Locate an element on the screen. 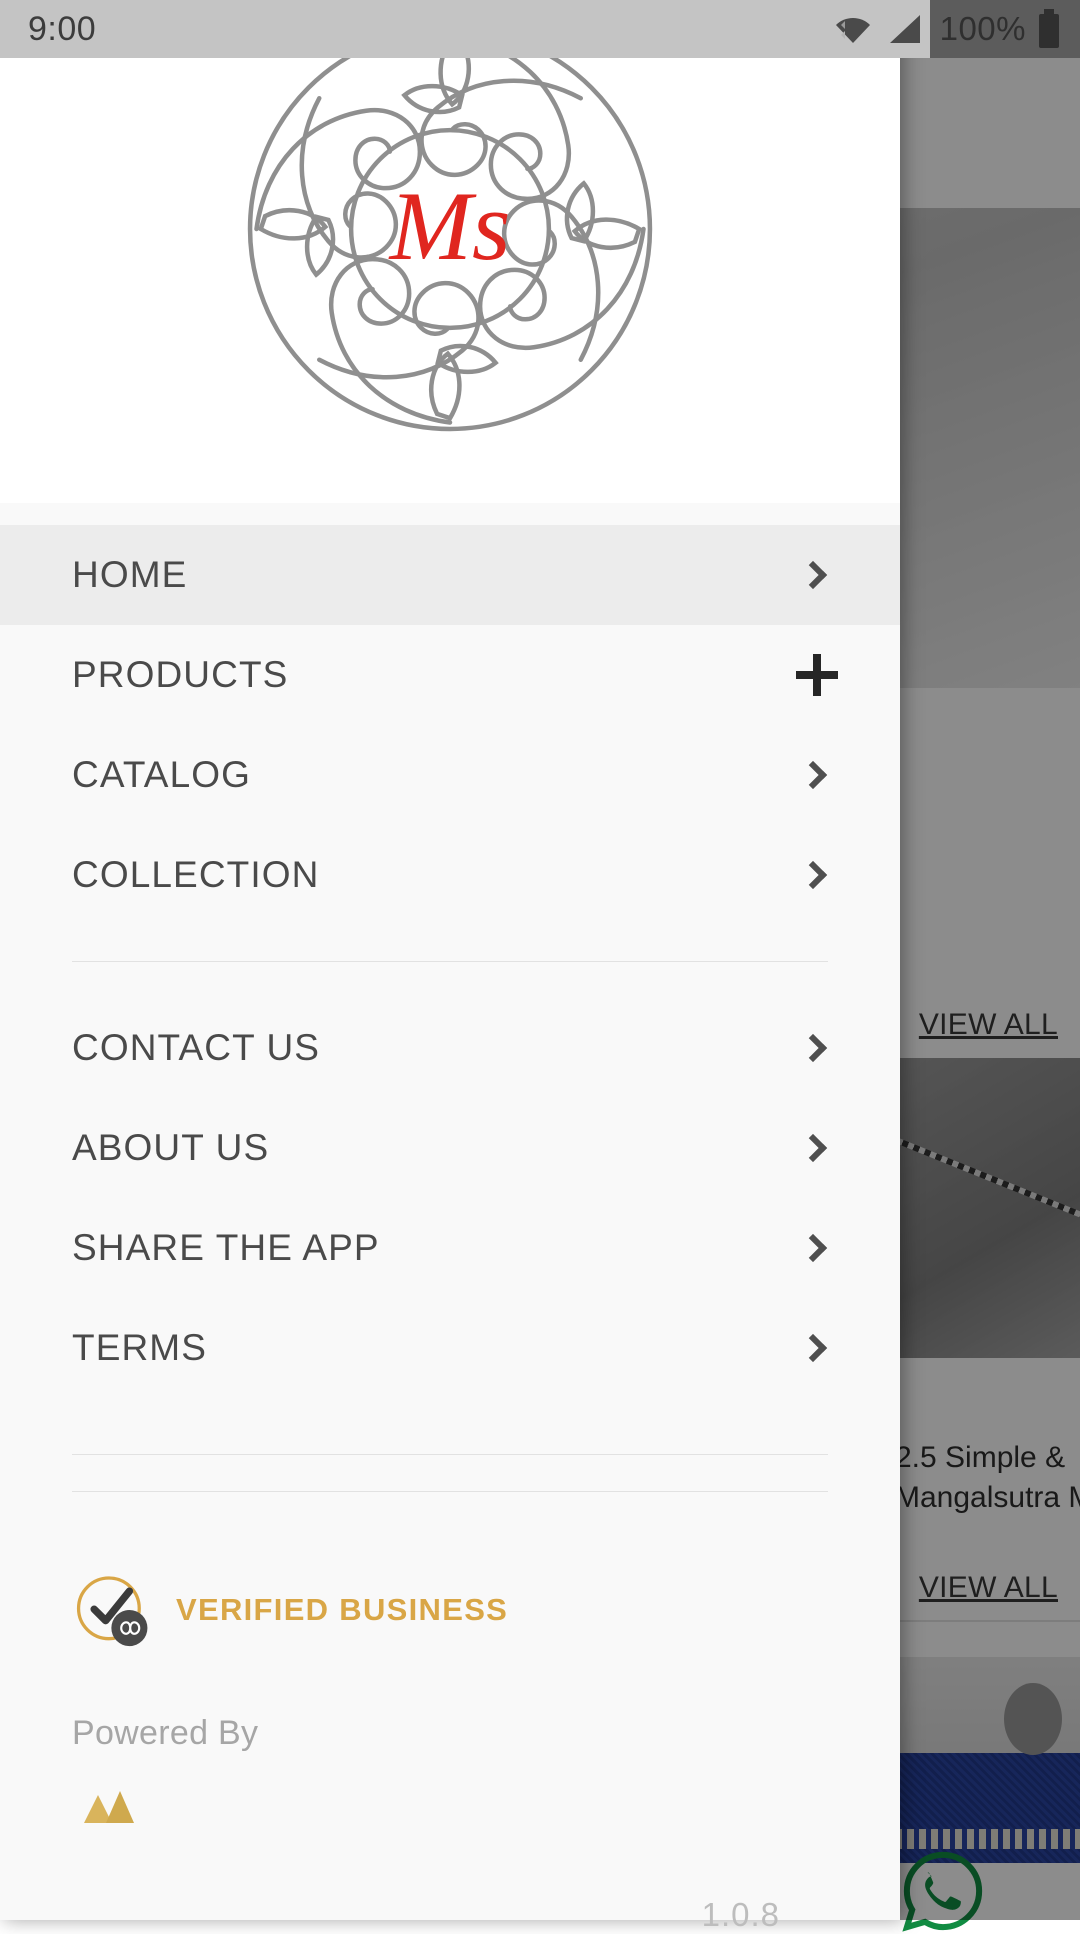 This screenshot has width=1080, height=1934. app-version-label: 1.0.8 is located at coordinates (740, 1914).